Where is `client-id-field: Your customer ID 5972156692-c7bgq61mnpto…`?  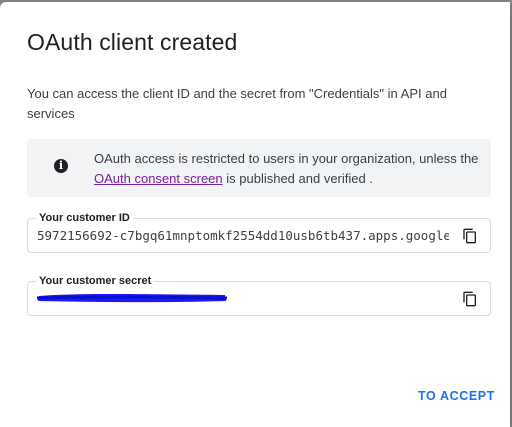 client-id-field: Your customer ID 5972156692-c7bgq61mnpto… is located at coordinates (259, 232).